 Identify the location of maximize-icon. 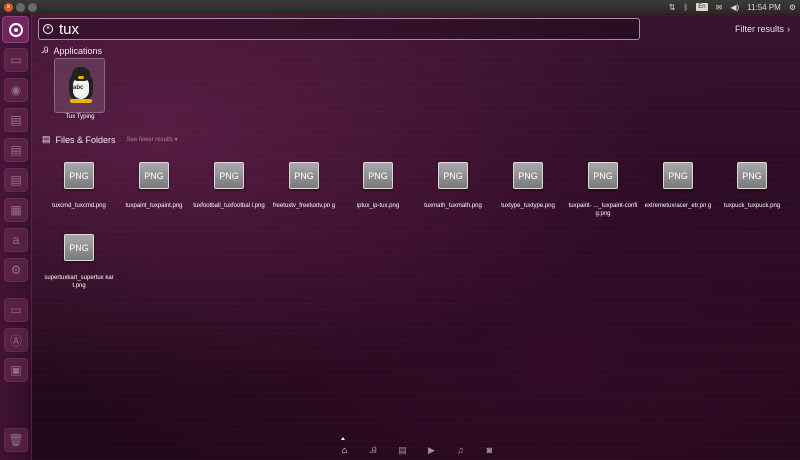
(32, 7).